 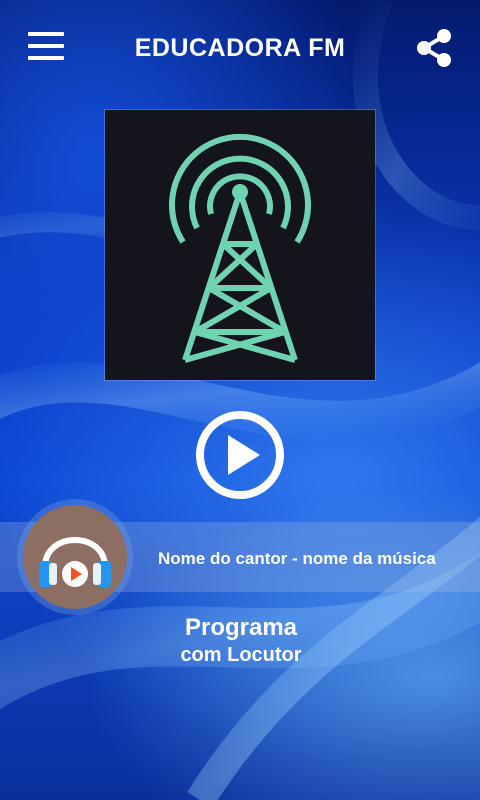 What do you see at coordinates (240, 248) in the screenshot?
I see `radio-tower-icon` at bounding box center [240, 248].